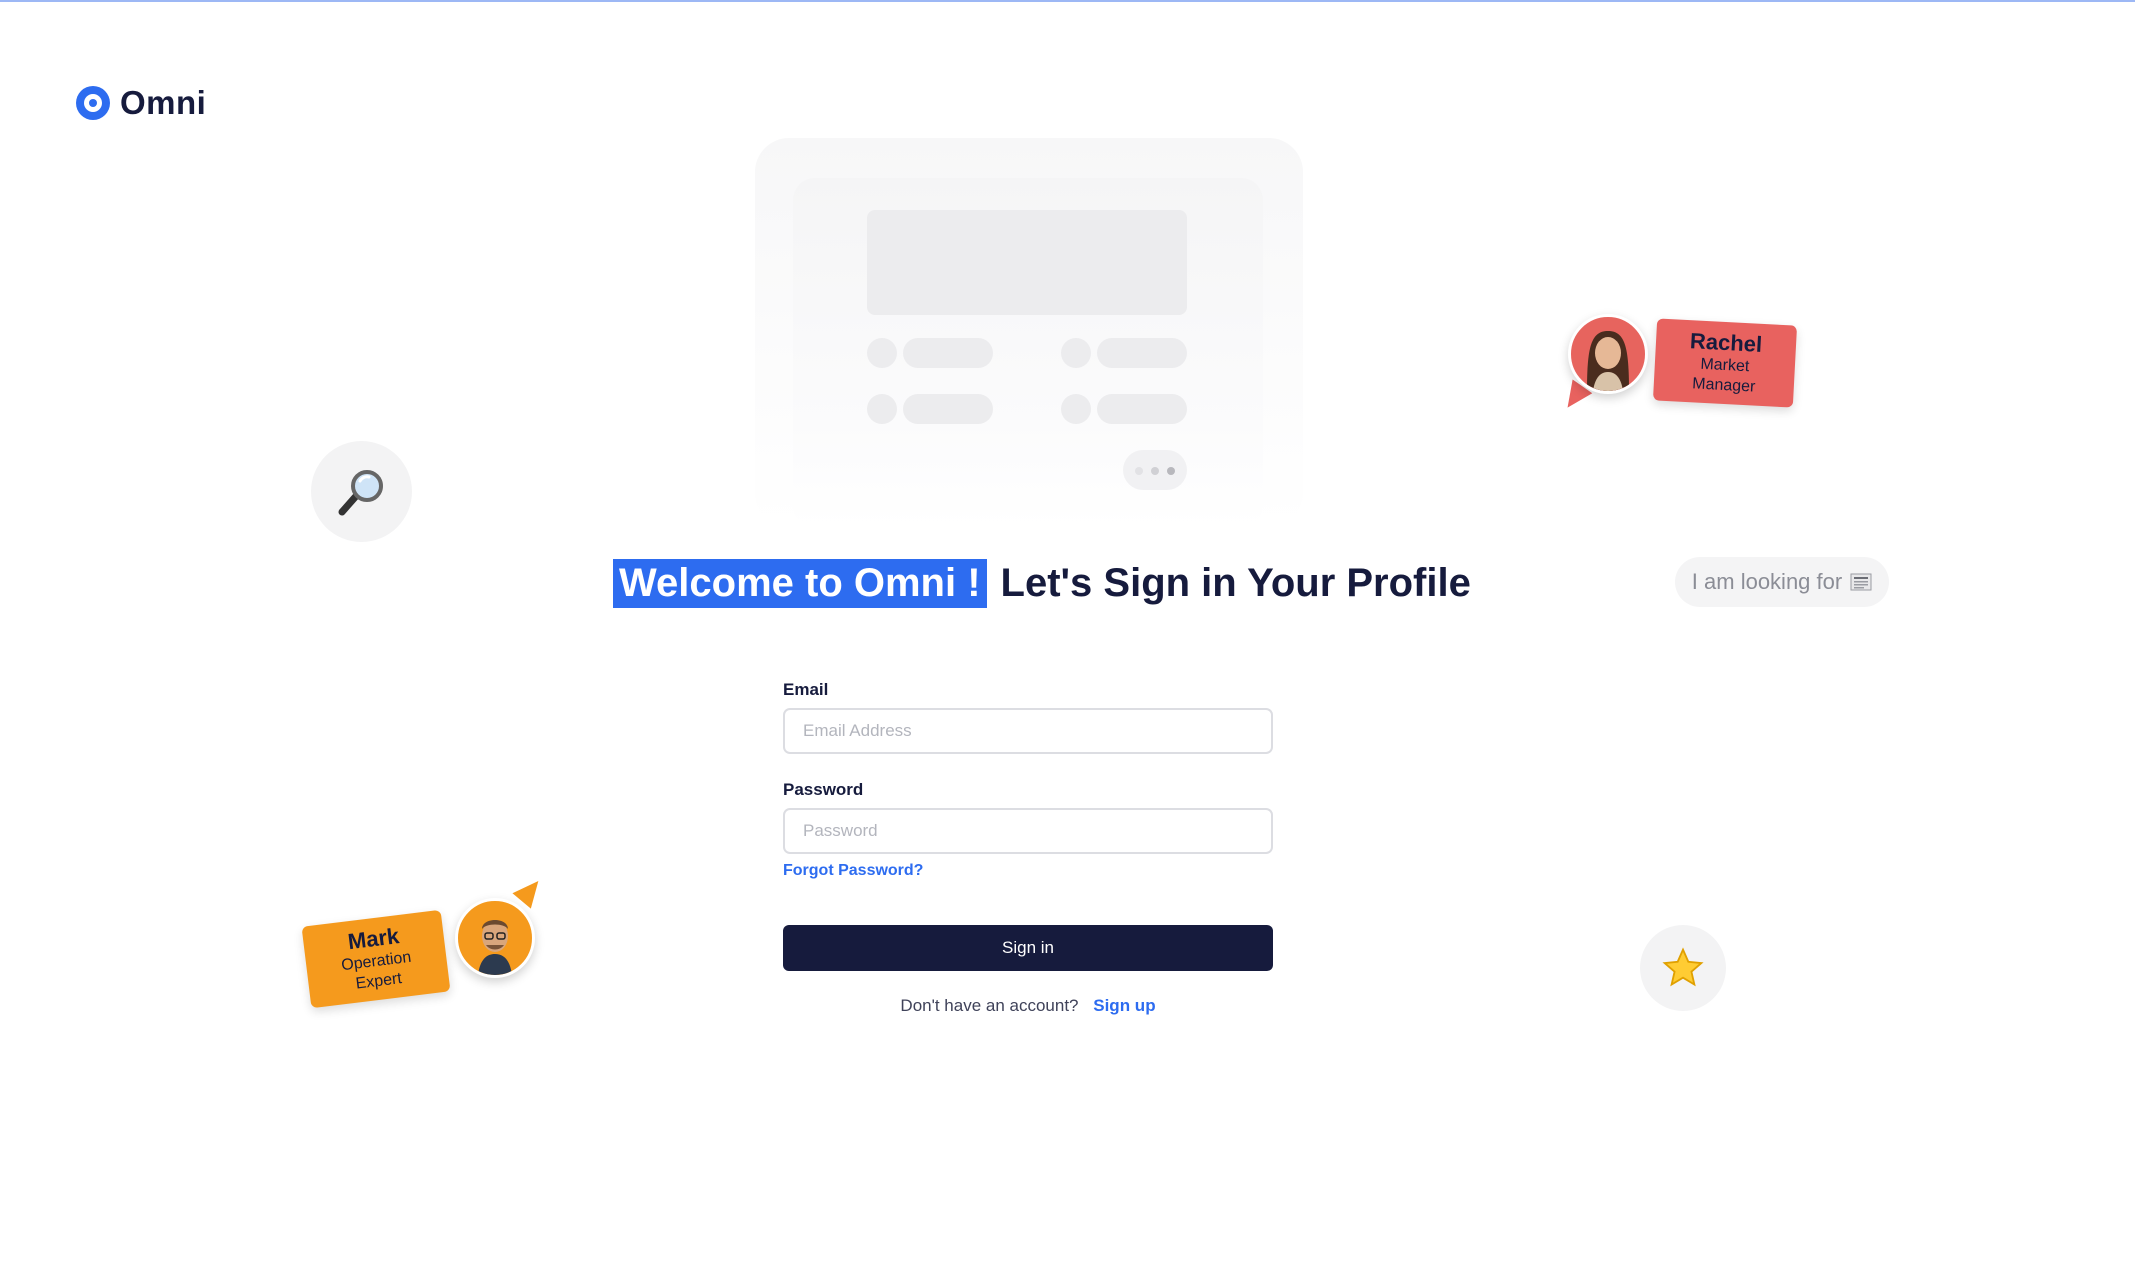 The image size is (2135, 1278). Describe the element at coordinates (1155, 470) in the screenshot. I see `illustration-typing-chip` at that location.